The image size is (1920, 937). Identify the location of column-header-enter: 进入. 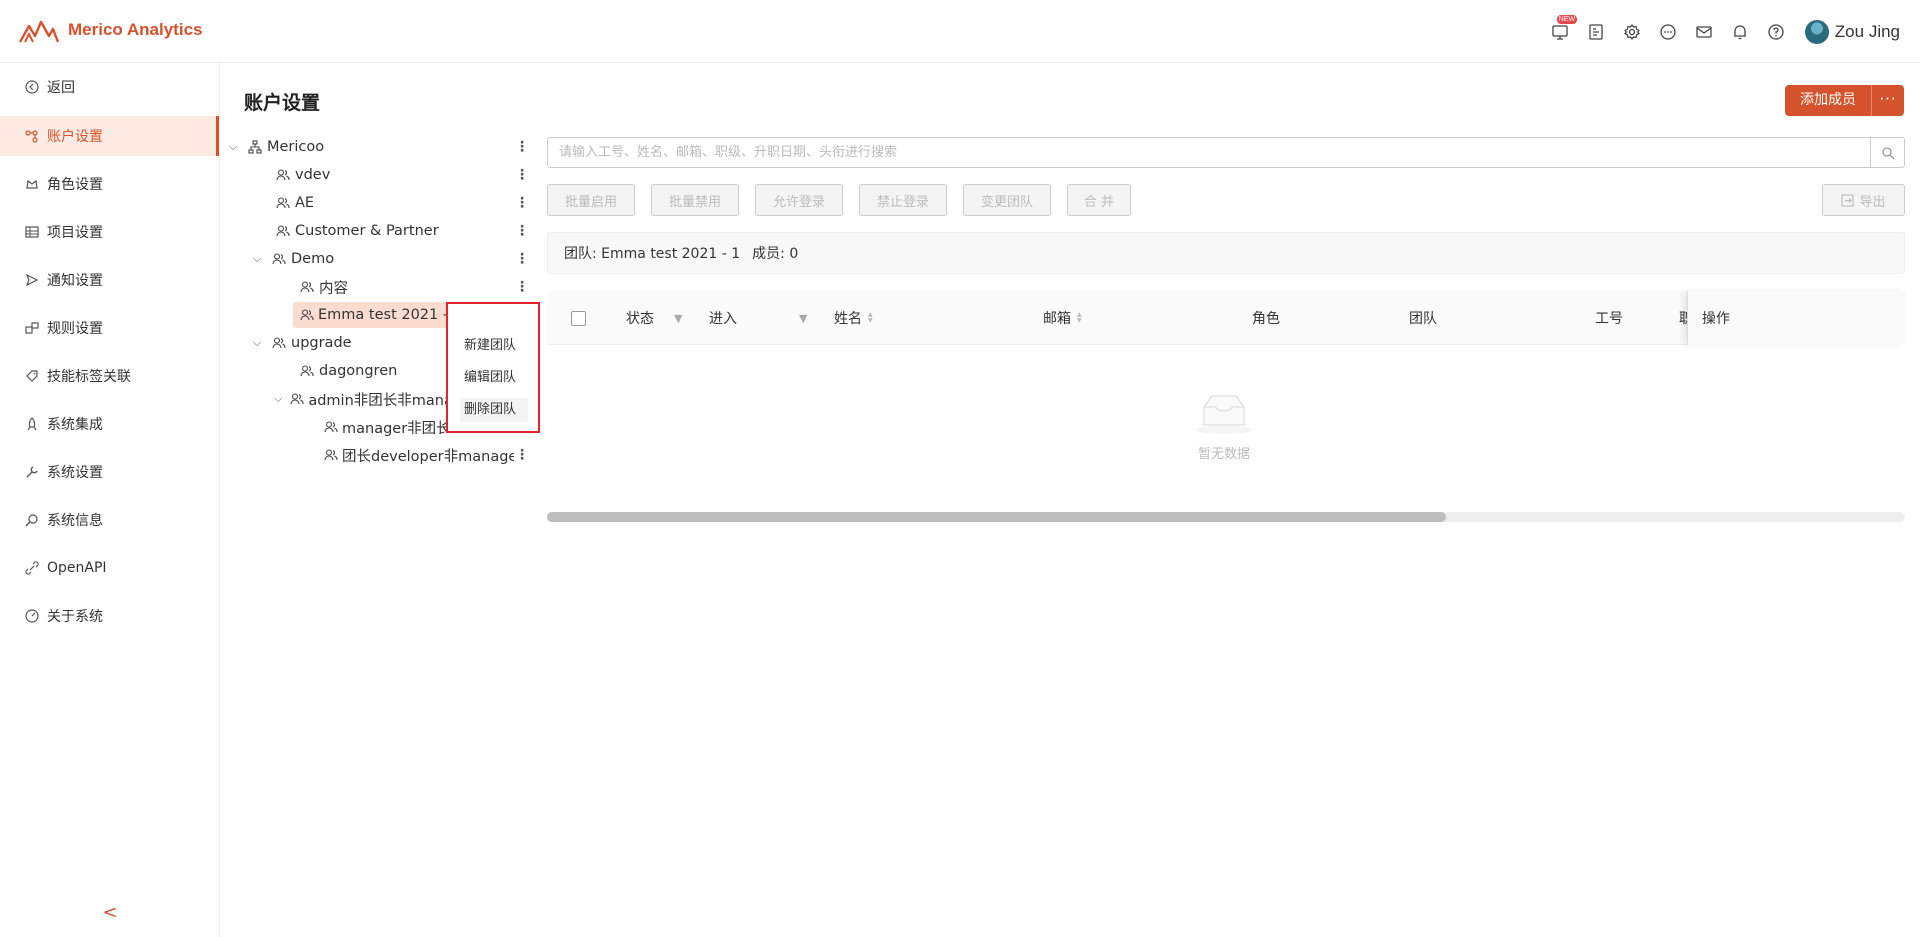
(723, 318).